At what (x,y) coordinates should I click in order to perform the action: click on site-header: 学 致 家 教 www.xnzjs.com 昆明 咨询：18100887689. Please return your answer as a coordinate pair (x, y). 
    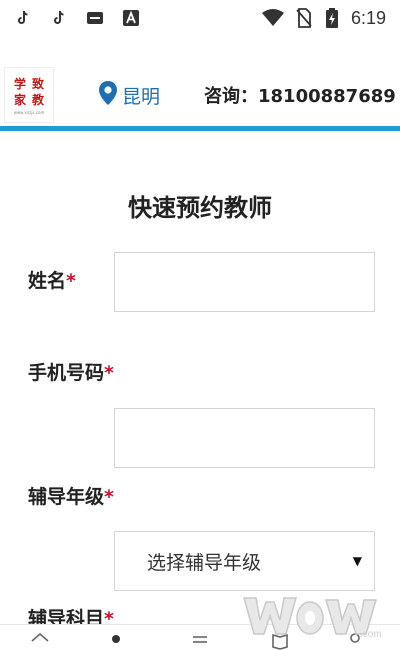
    Looking at the image, I should click on (200, 94).